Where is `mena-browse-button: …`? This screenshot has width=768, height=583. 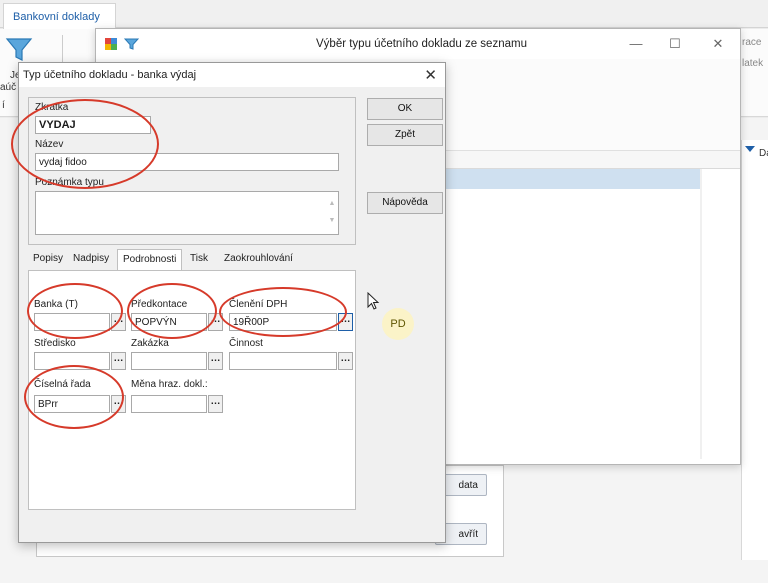
mena-browse-button: … is located at coordinates (215, 404).